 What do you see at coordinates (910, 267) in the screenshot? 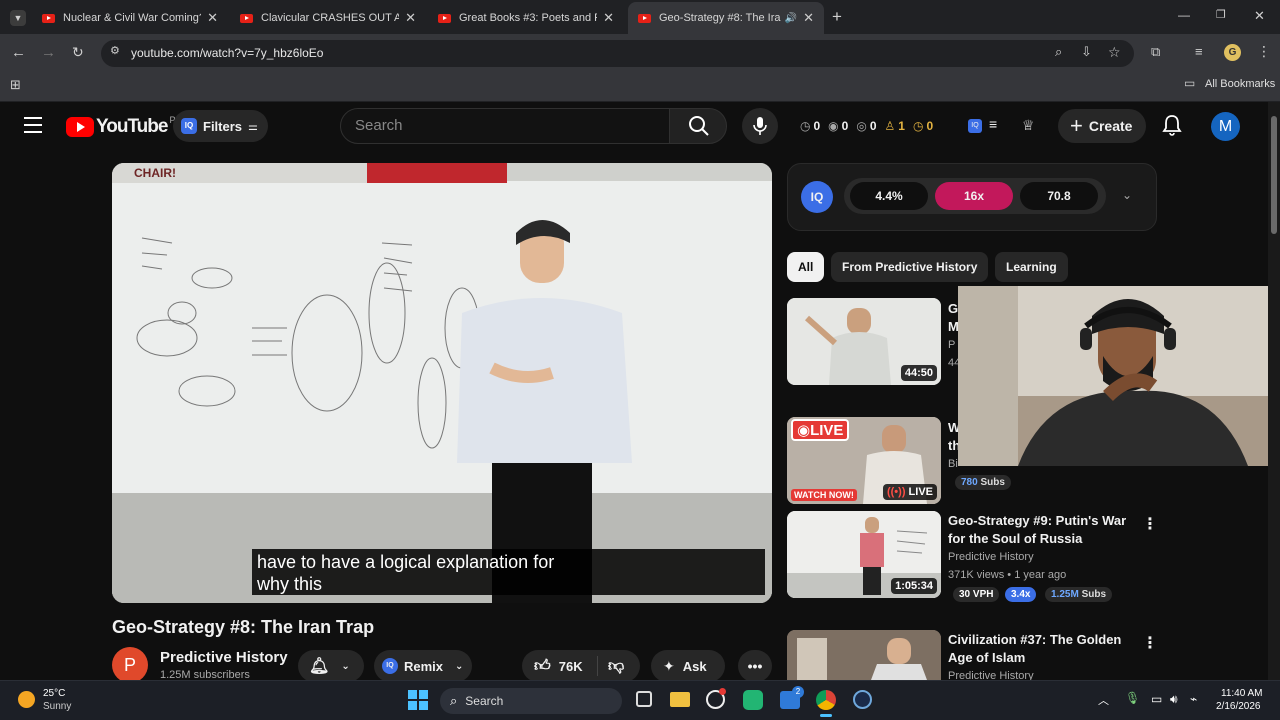
I see `chip-from-channel: From Predictive History` at bounding box center [910, 267].